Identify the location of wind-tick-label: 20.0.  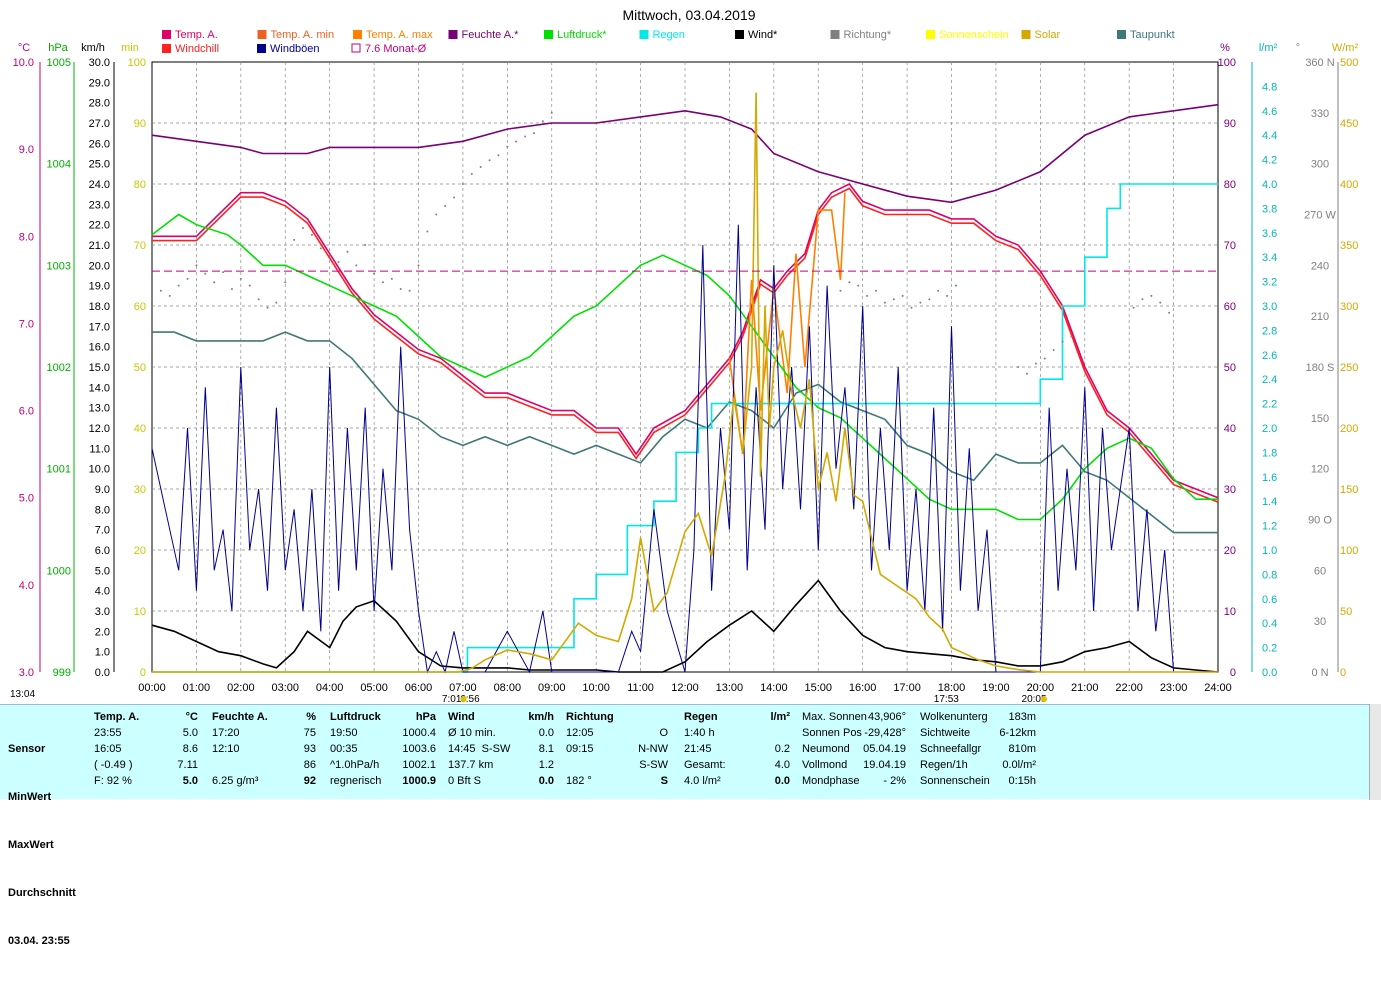
(99, 266).